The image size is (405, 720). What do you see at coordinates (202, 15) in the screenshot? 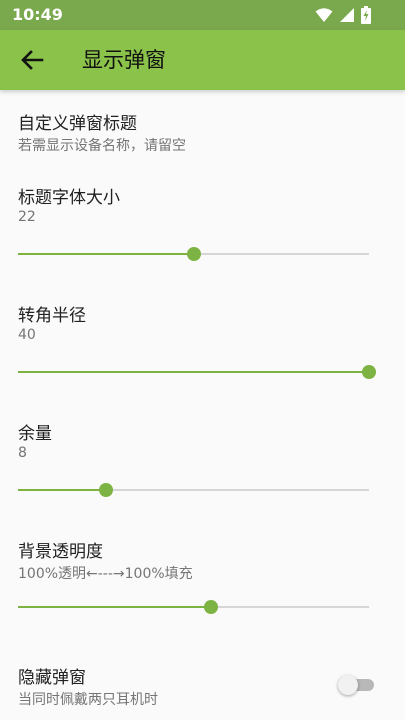
I see `status-bar: 10:49` at bounding box center [202, 15].